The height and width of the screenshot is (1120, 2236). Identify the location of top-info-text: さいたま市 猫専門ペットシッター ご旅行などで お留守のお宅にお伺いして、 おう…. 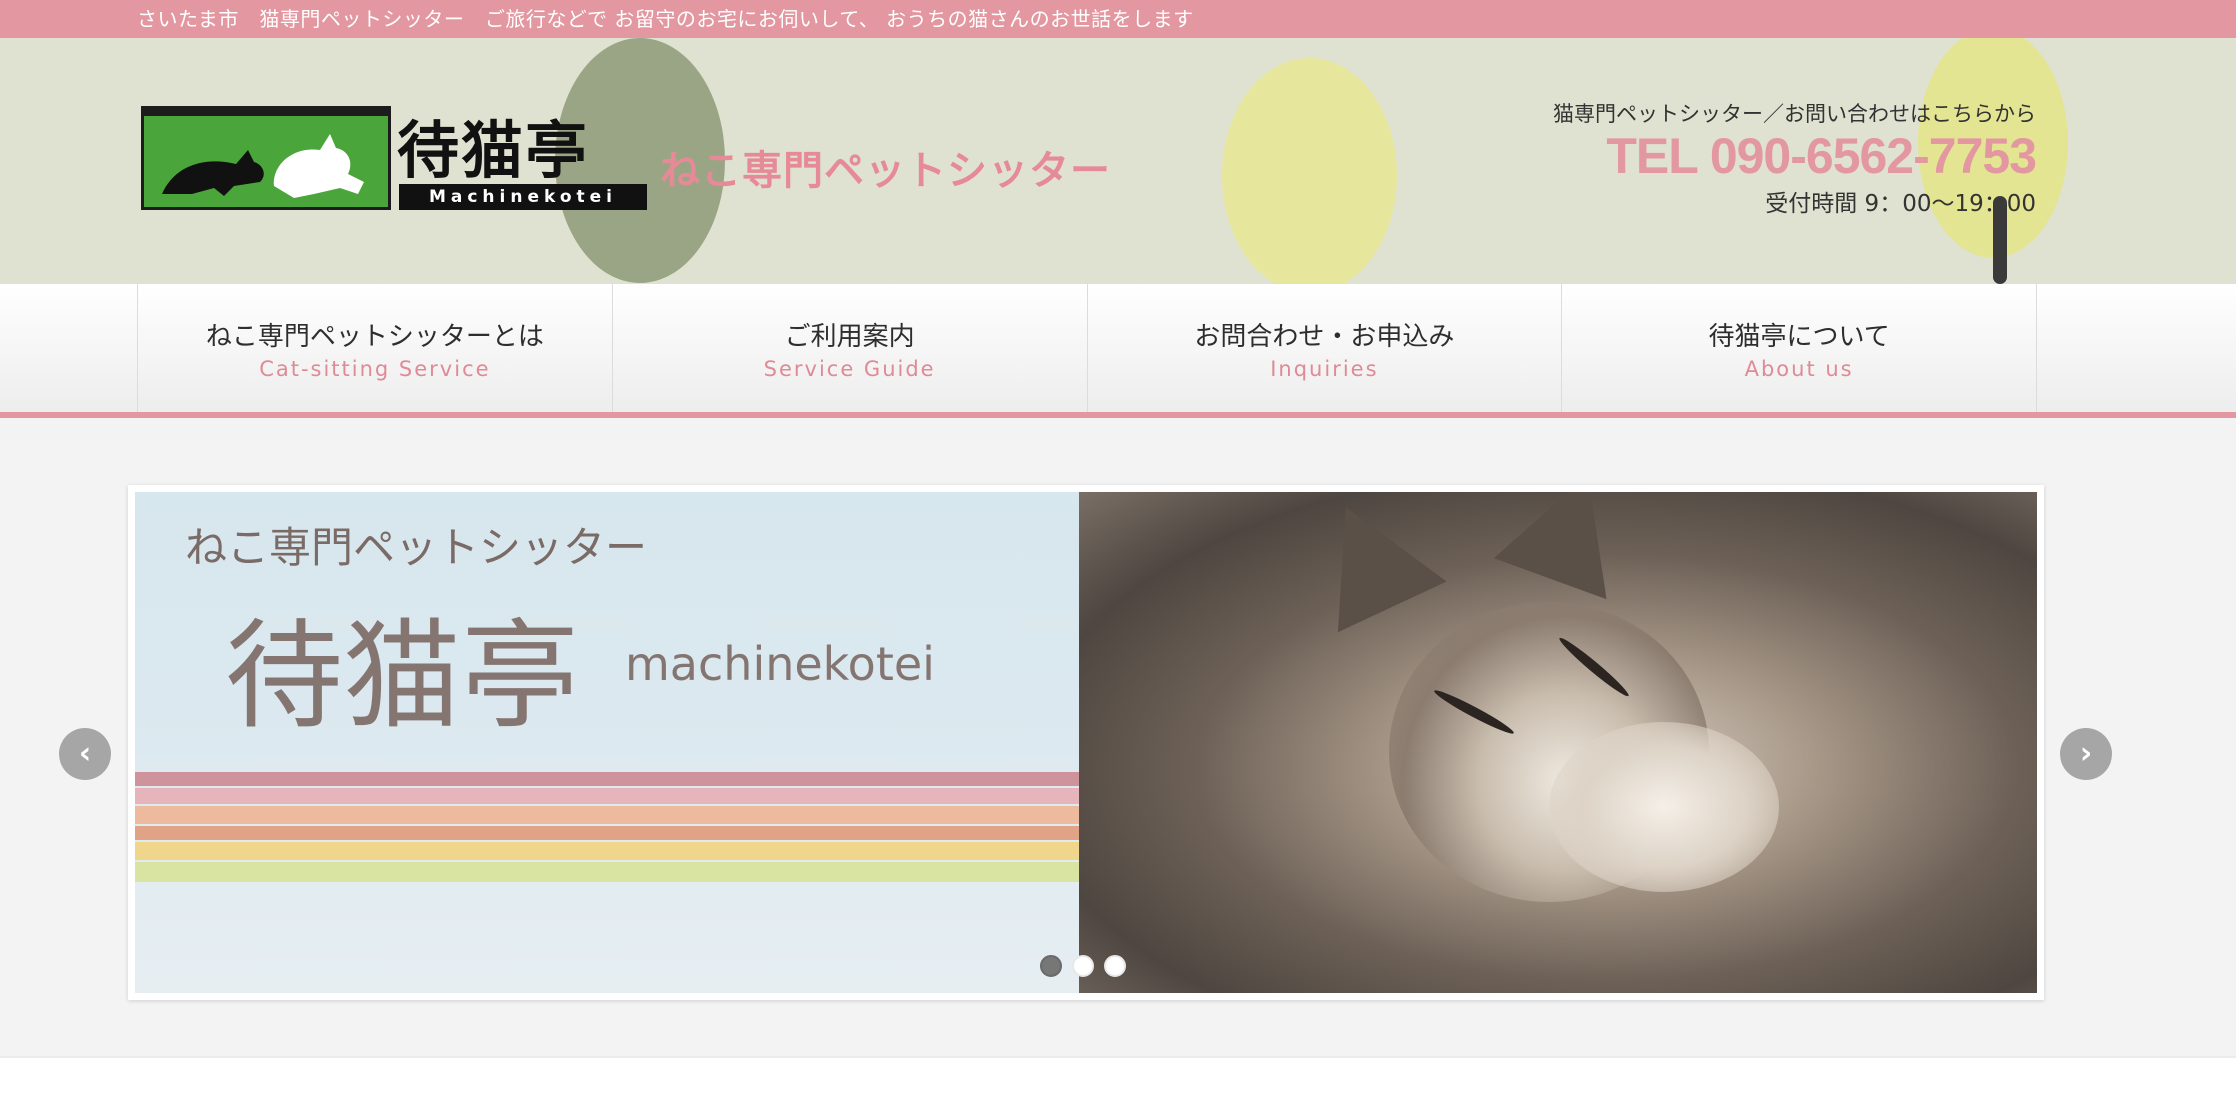
(665, 19).